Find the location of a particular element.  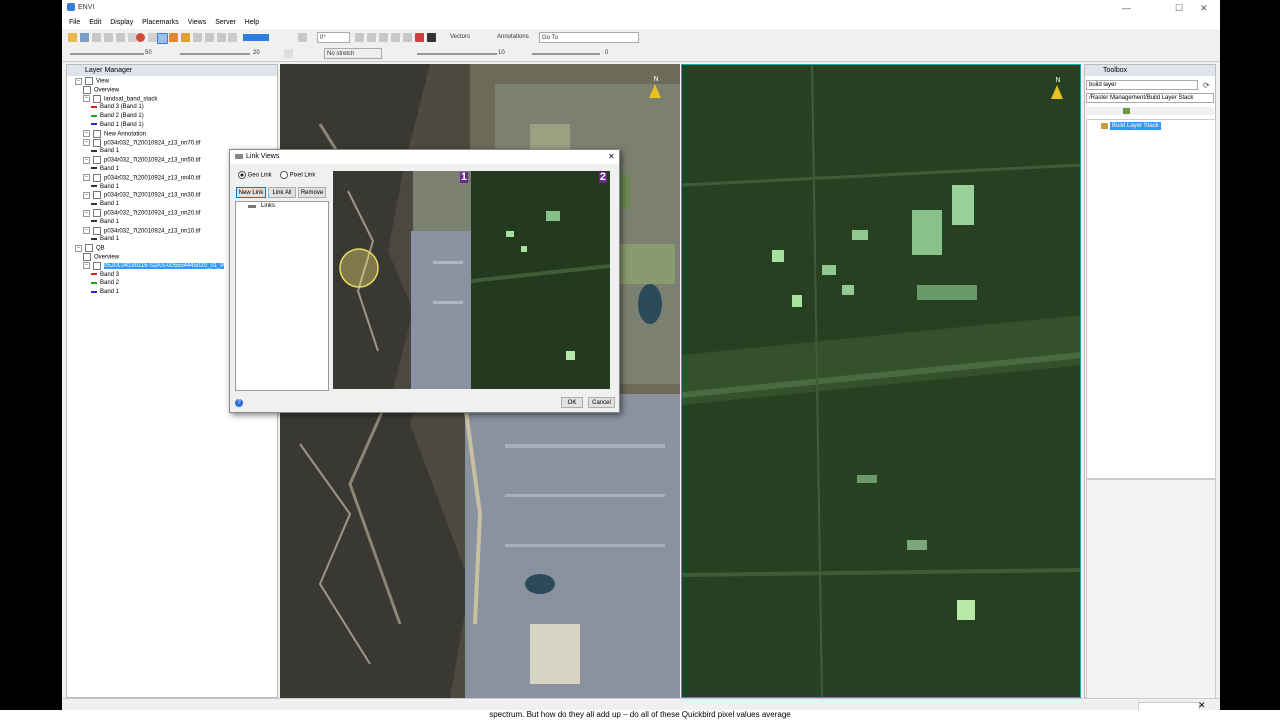

rotate-left-icon is located at coordinates (302, 37).